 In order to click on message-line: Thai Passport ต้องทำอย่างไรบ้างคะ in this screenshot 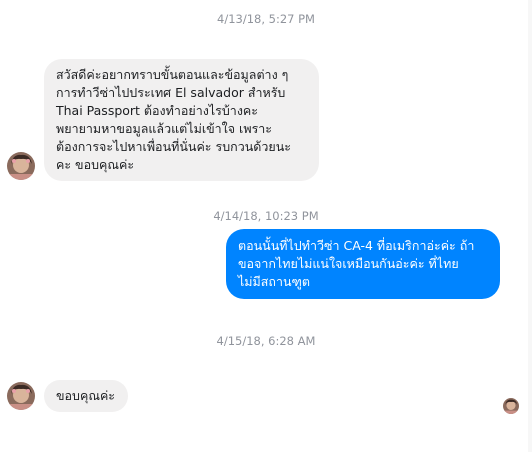, I will do `click(157, 110)`.